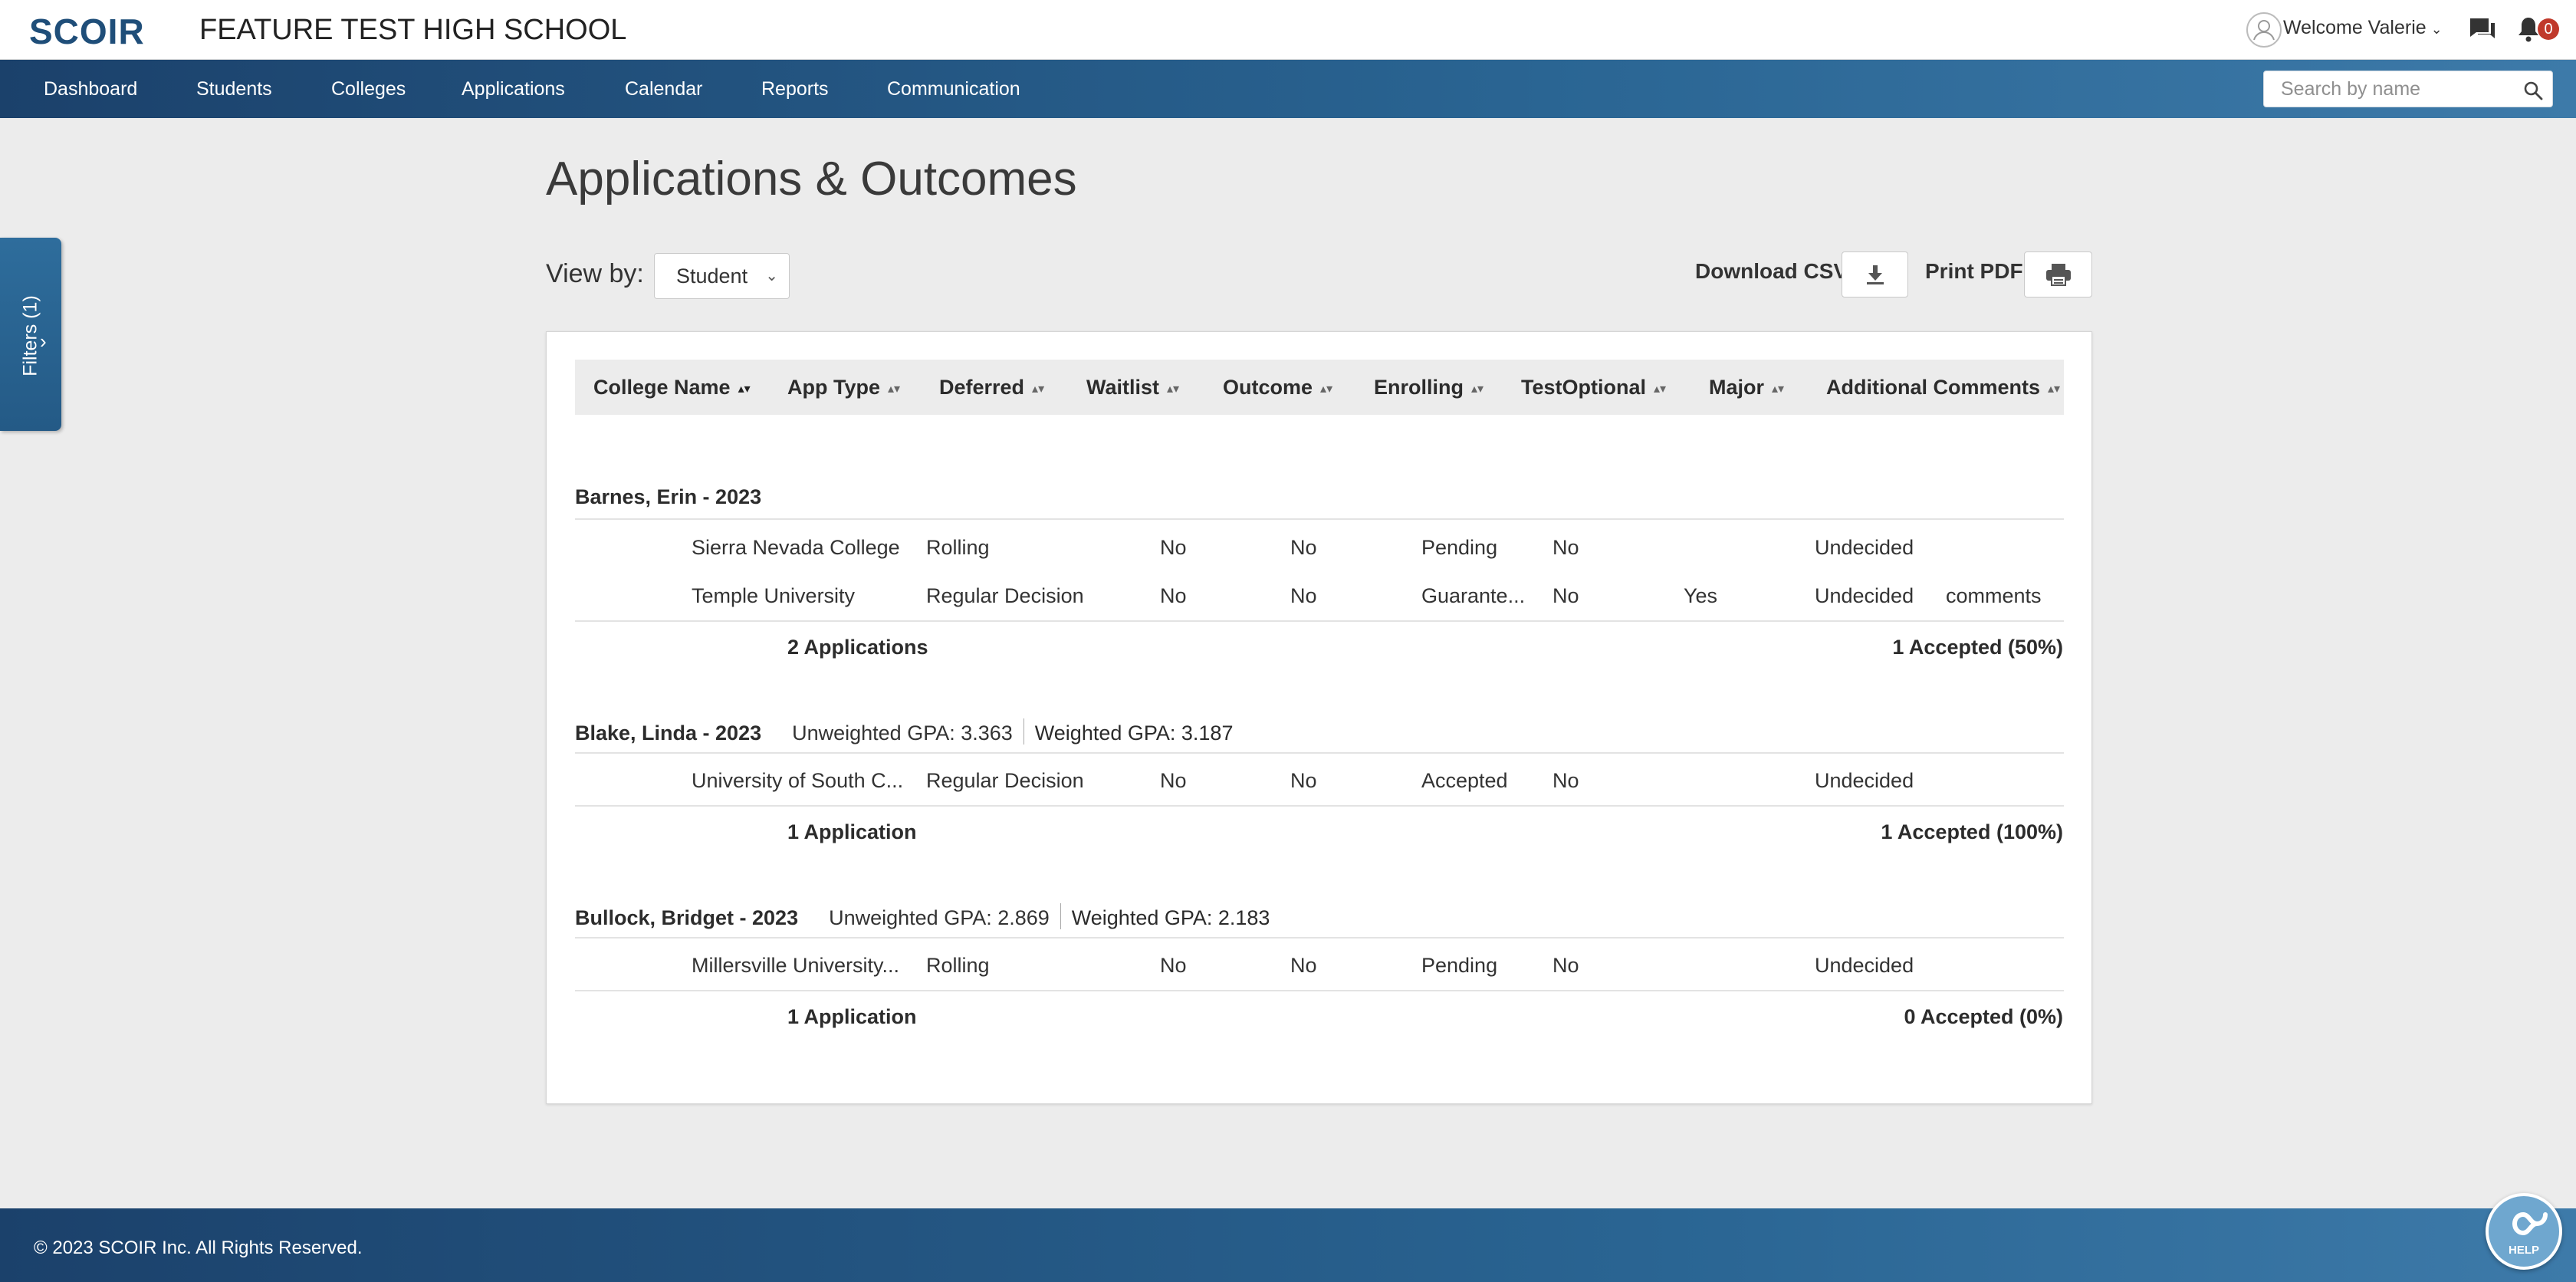 The image size is (2576, 1282). I want to click on nav-item-communication: Communication, so click(953, 89).